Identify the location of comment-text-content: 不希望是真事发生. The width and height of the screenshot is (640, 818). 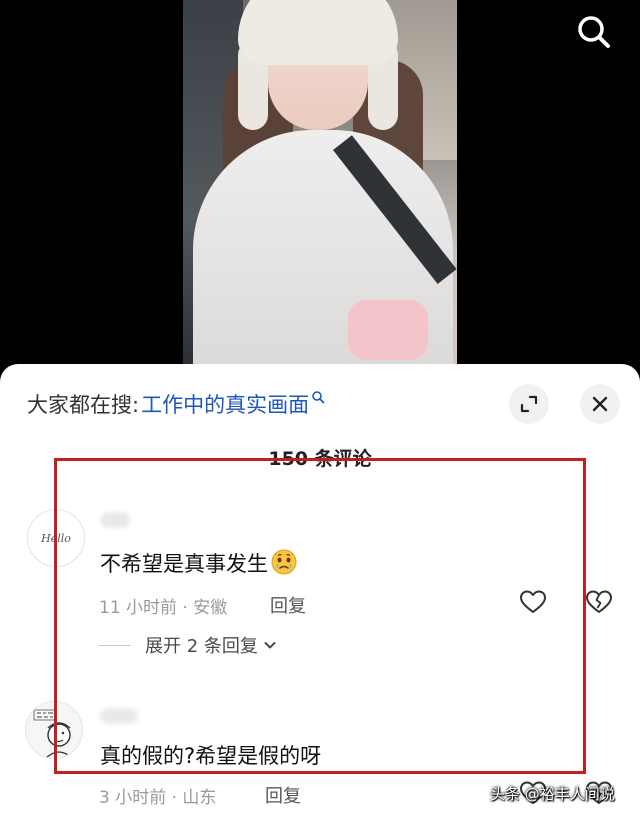
(184, 564).